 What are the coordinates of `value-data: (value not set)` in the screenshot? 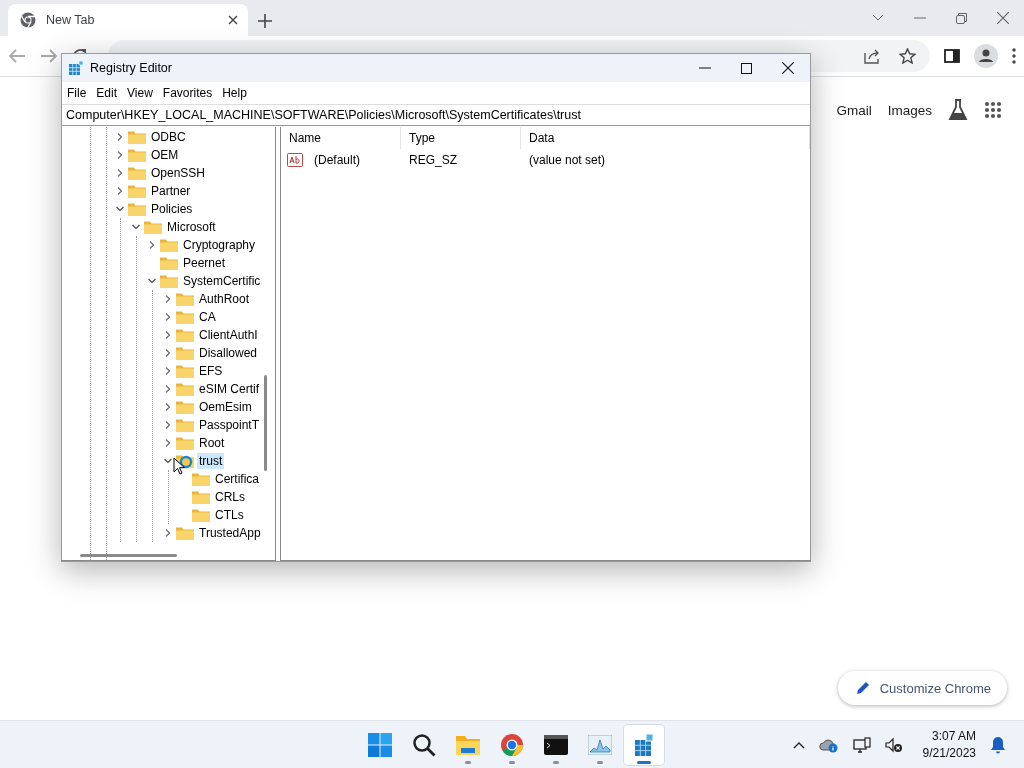 It's located at (567, 160).